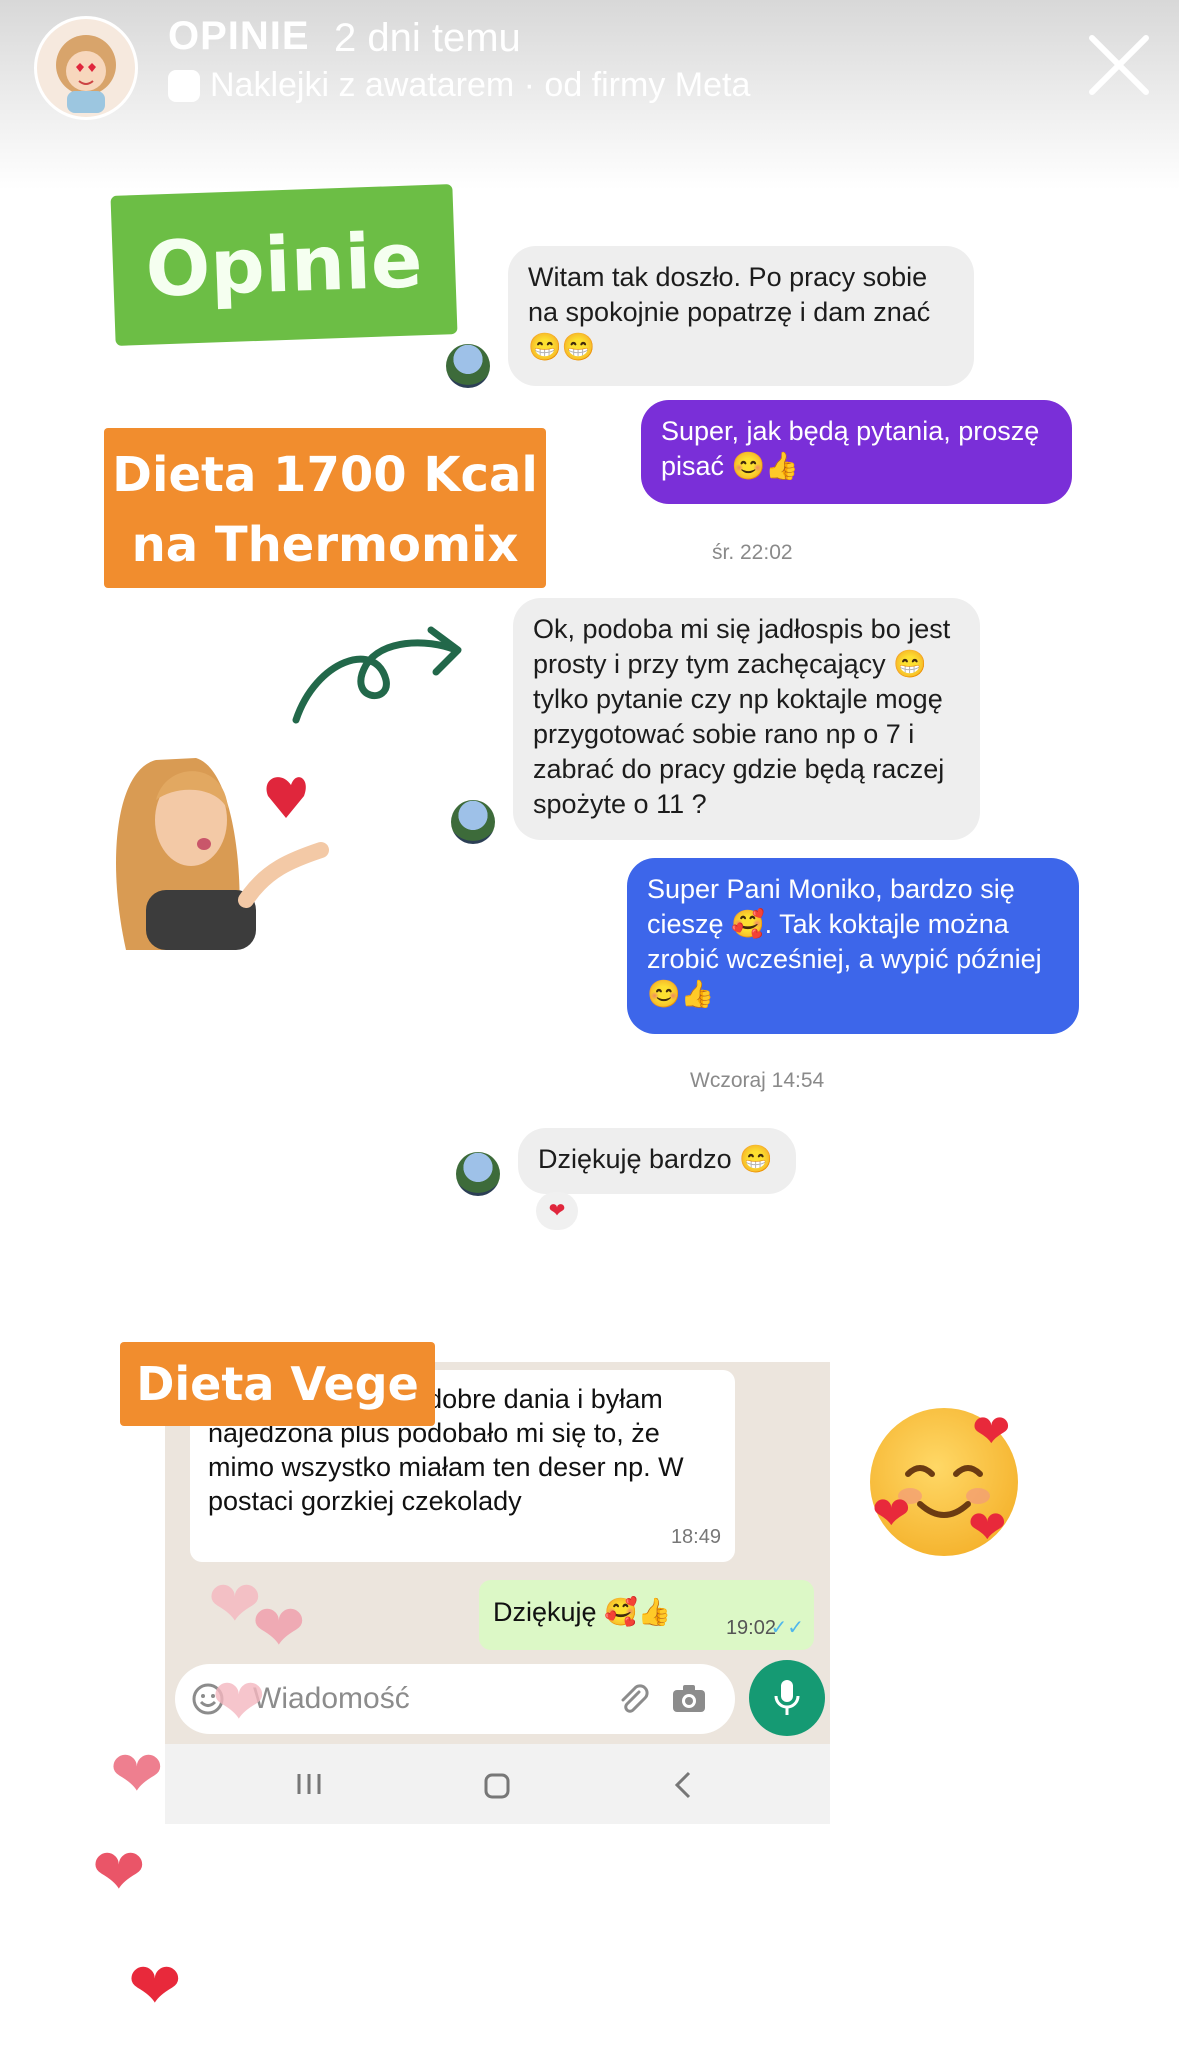 The width and height of the screenshot is (1179, 2052). What do you see at coordinates (239, 36) in the screenshot?
I see `story-title: OPINIE` at bounding box center [239, 36].